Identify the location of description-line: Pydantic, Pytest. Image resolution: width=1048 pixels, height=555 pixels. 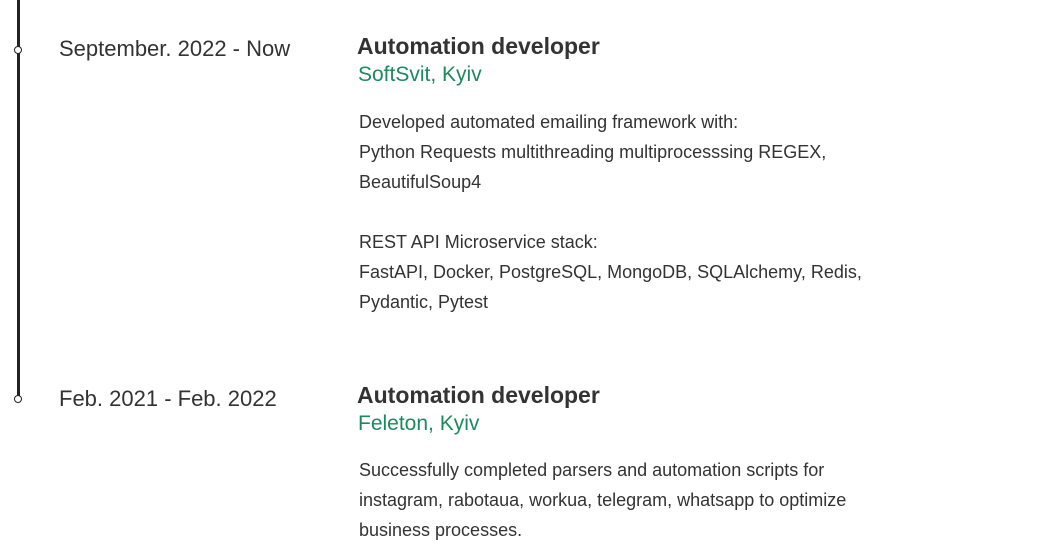
(424, 302).